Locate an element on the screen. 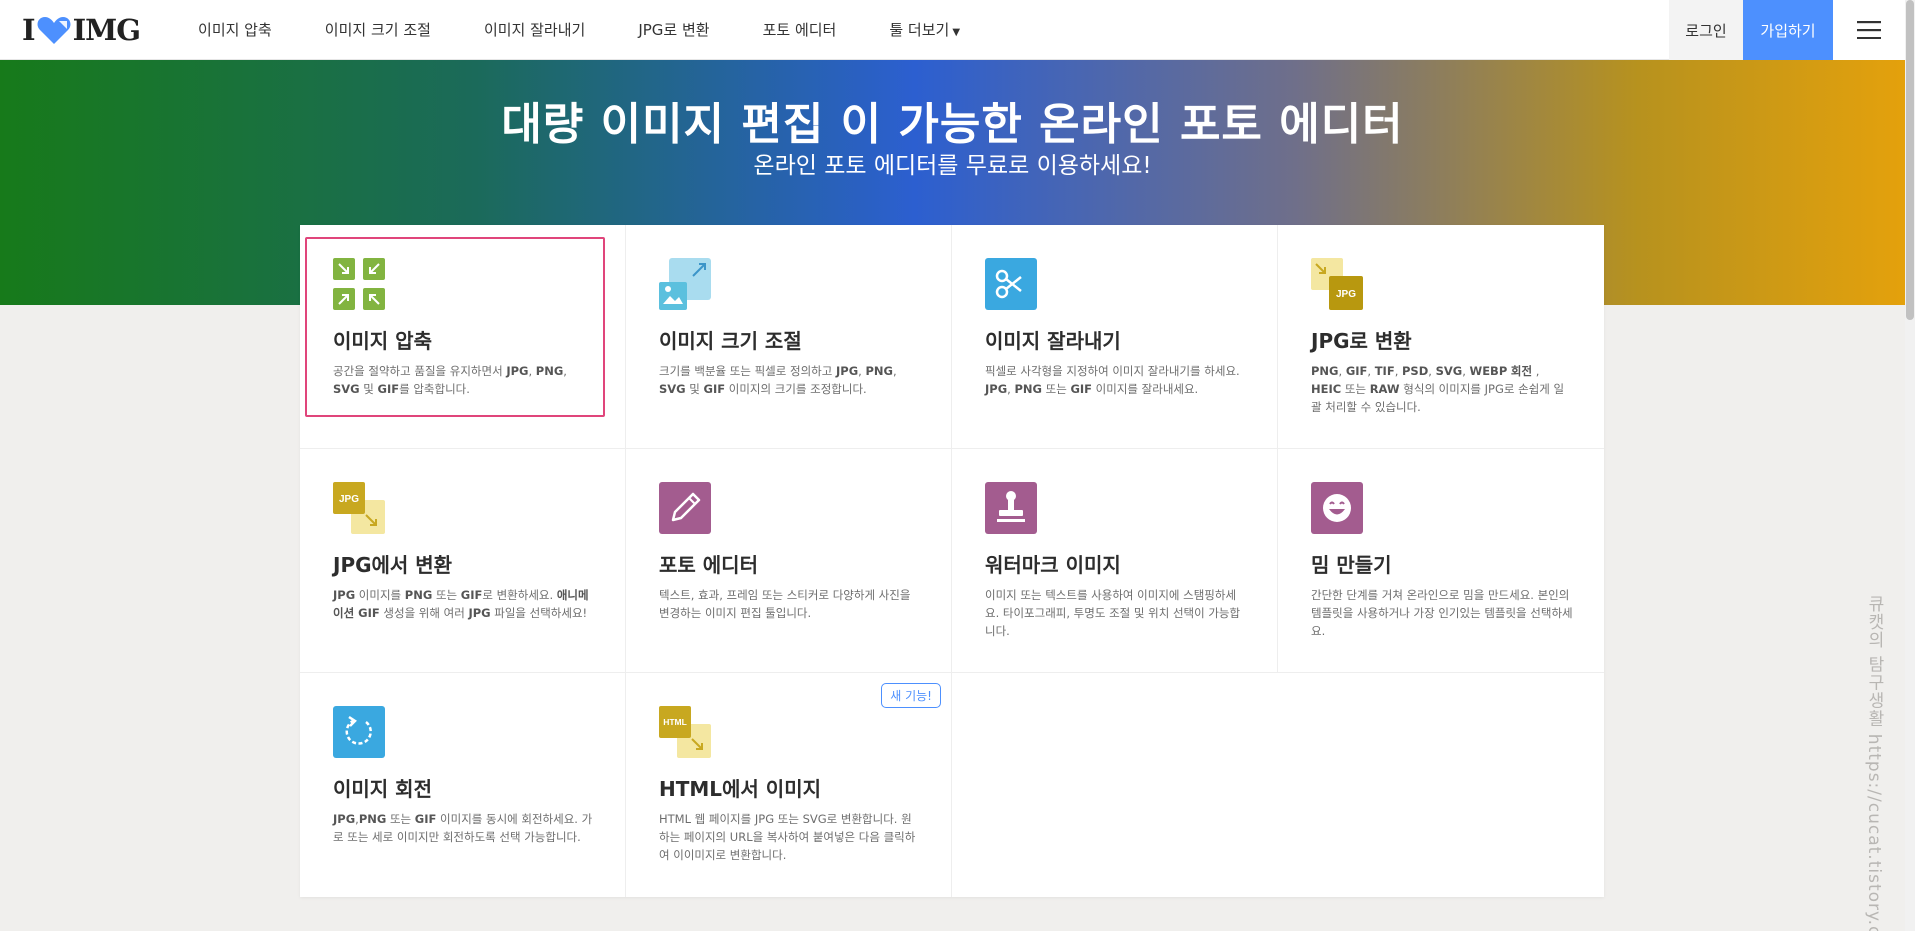 This screenshot has width=1915, height=931. nav-item-photo-editor: 포토 에디터 is located at coordinates (800, 29).